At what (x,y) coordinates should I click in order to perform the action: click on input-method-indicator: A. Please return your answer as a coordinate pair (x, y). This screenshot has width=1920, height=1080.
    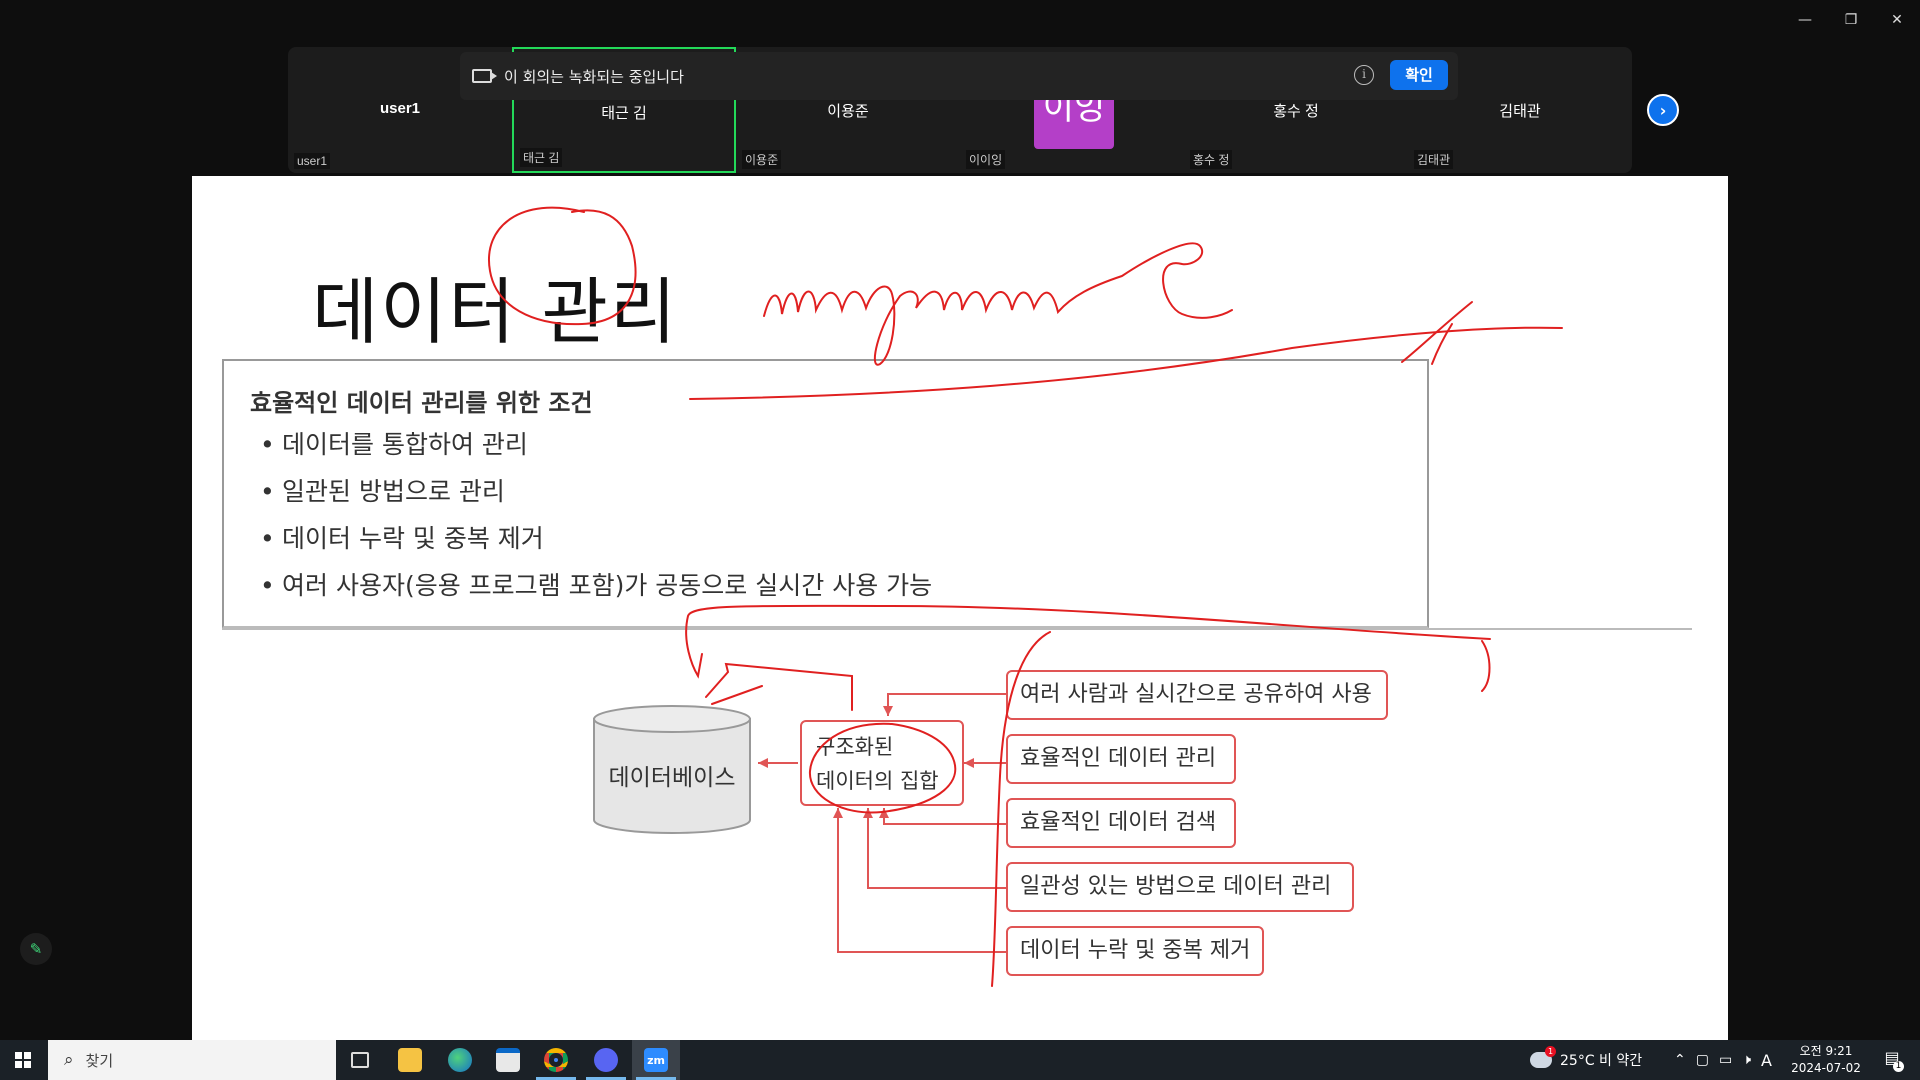
    Looking at the image, I should click on (1766, 1060).